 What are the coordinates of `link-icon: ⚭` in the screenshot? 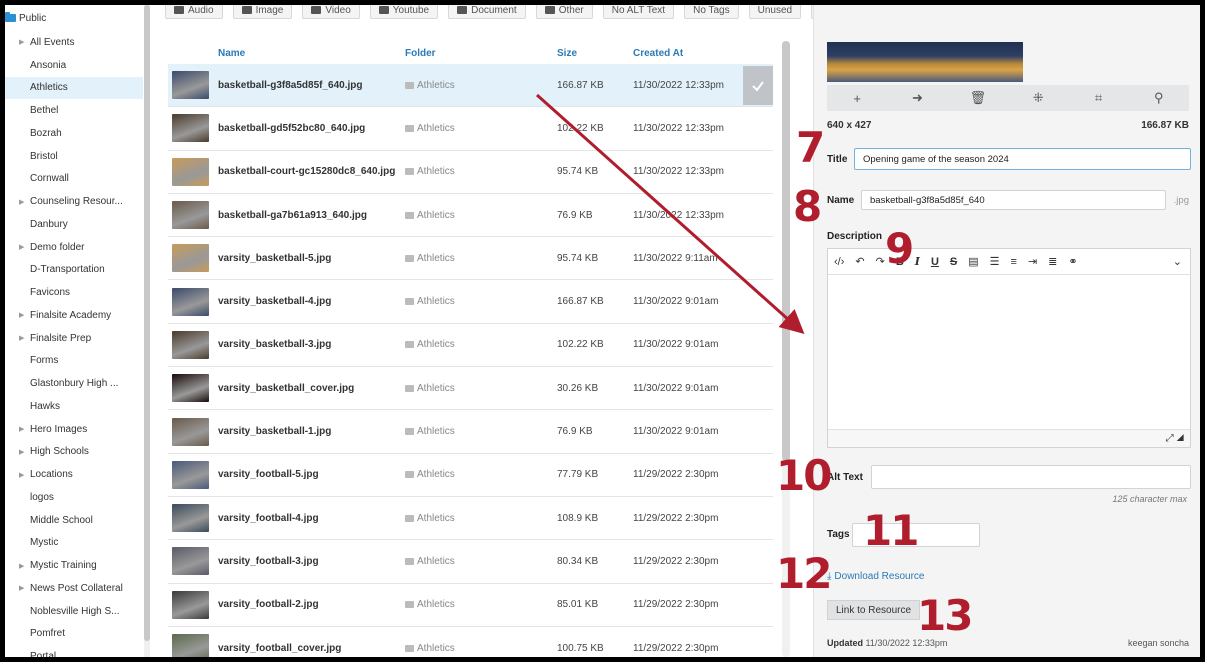 It's located at (1072, 261).